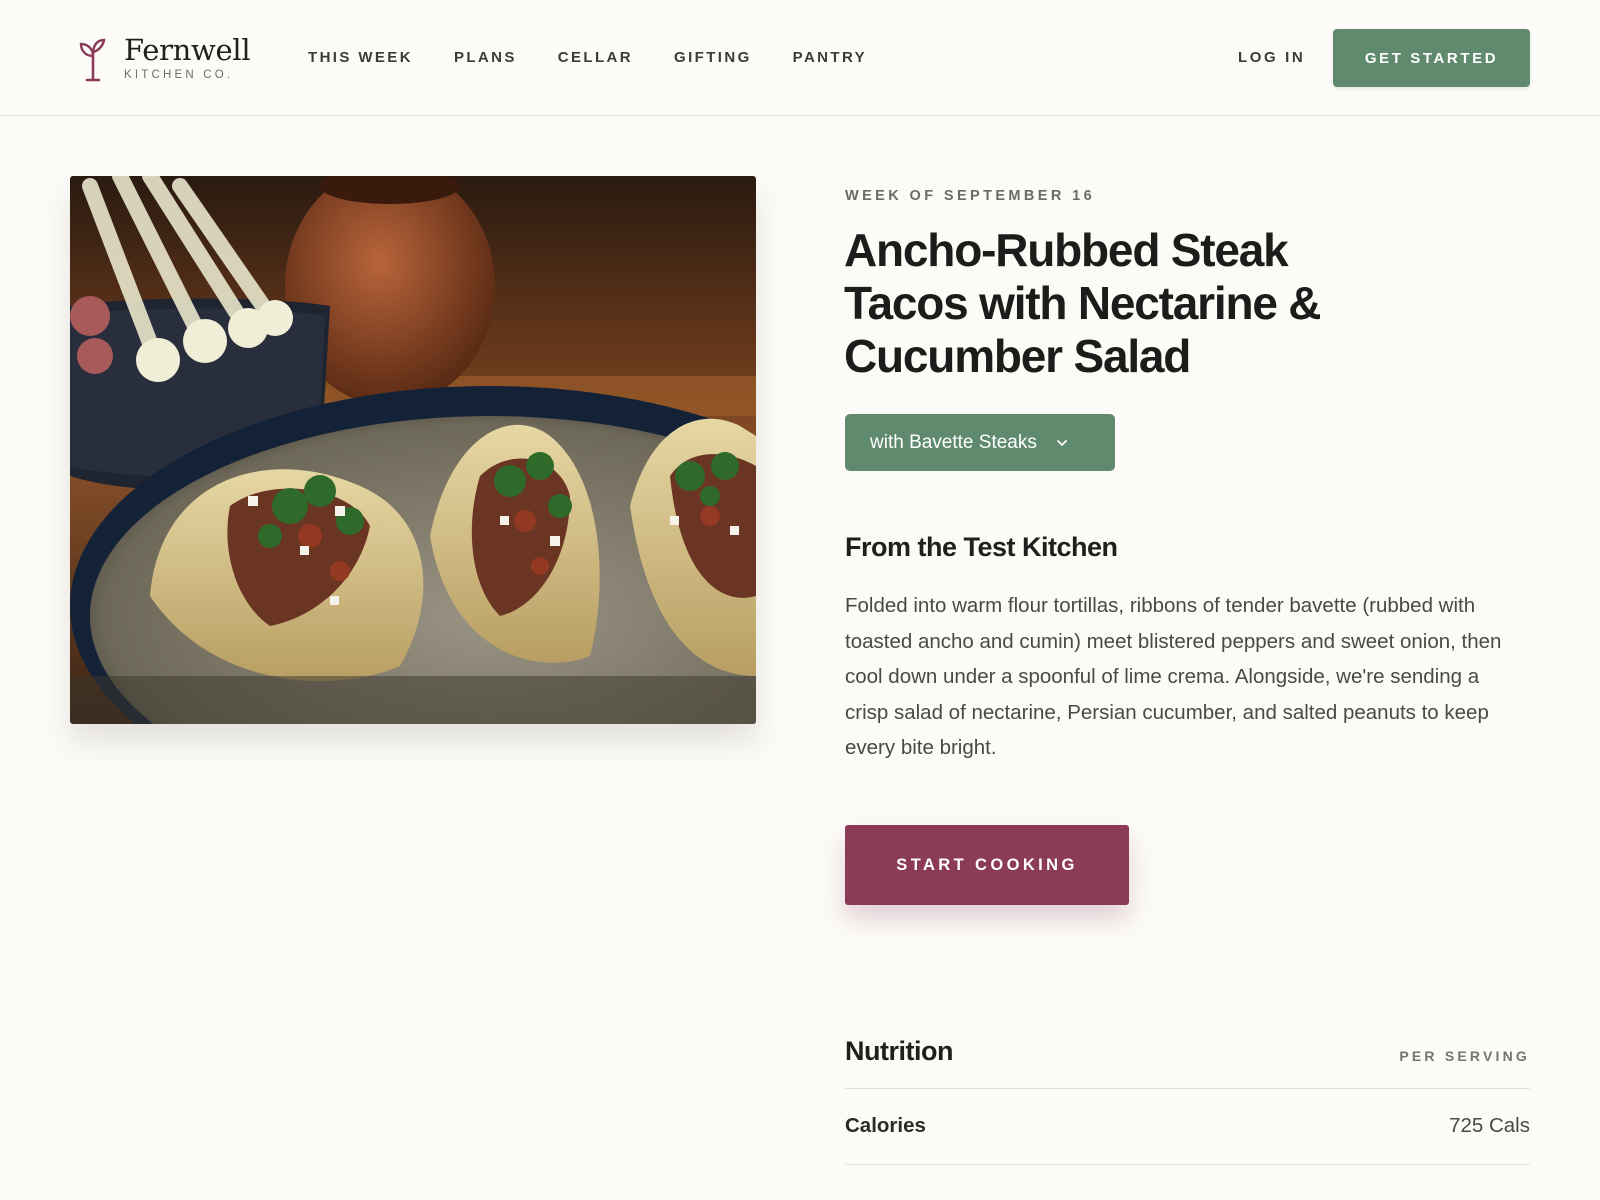 The height and width of the screenshot is (1200, 1600). I want to click on nutrition-row-label: Calories, so click(885, 1125).